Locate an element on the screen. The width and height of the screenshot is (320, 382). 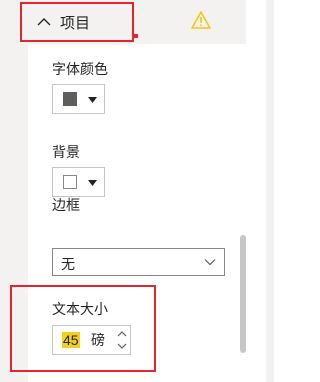
chevron-up-icon is located at coordinates (44, 22).